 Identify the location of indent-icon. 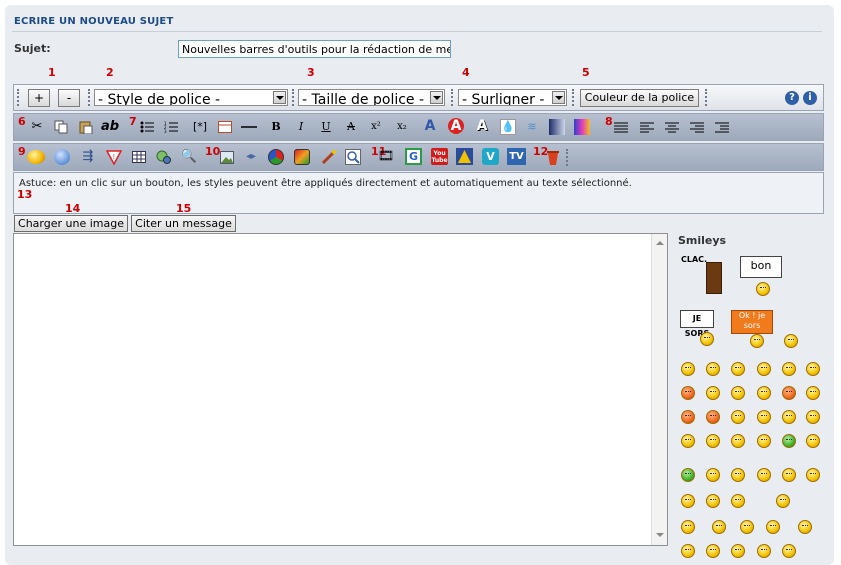
(722, 127).